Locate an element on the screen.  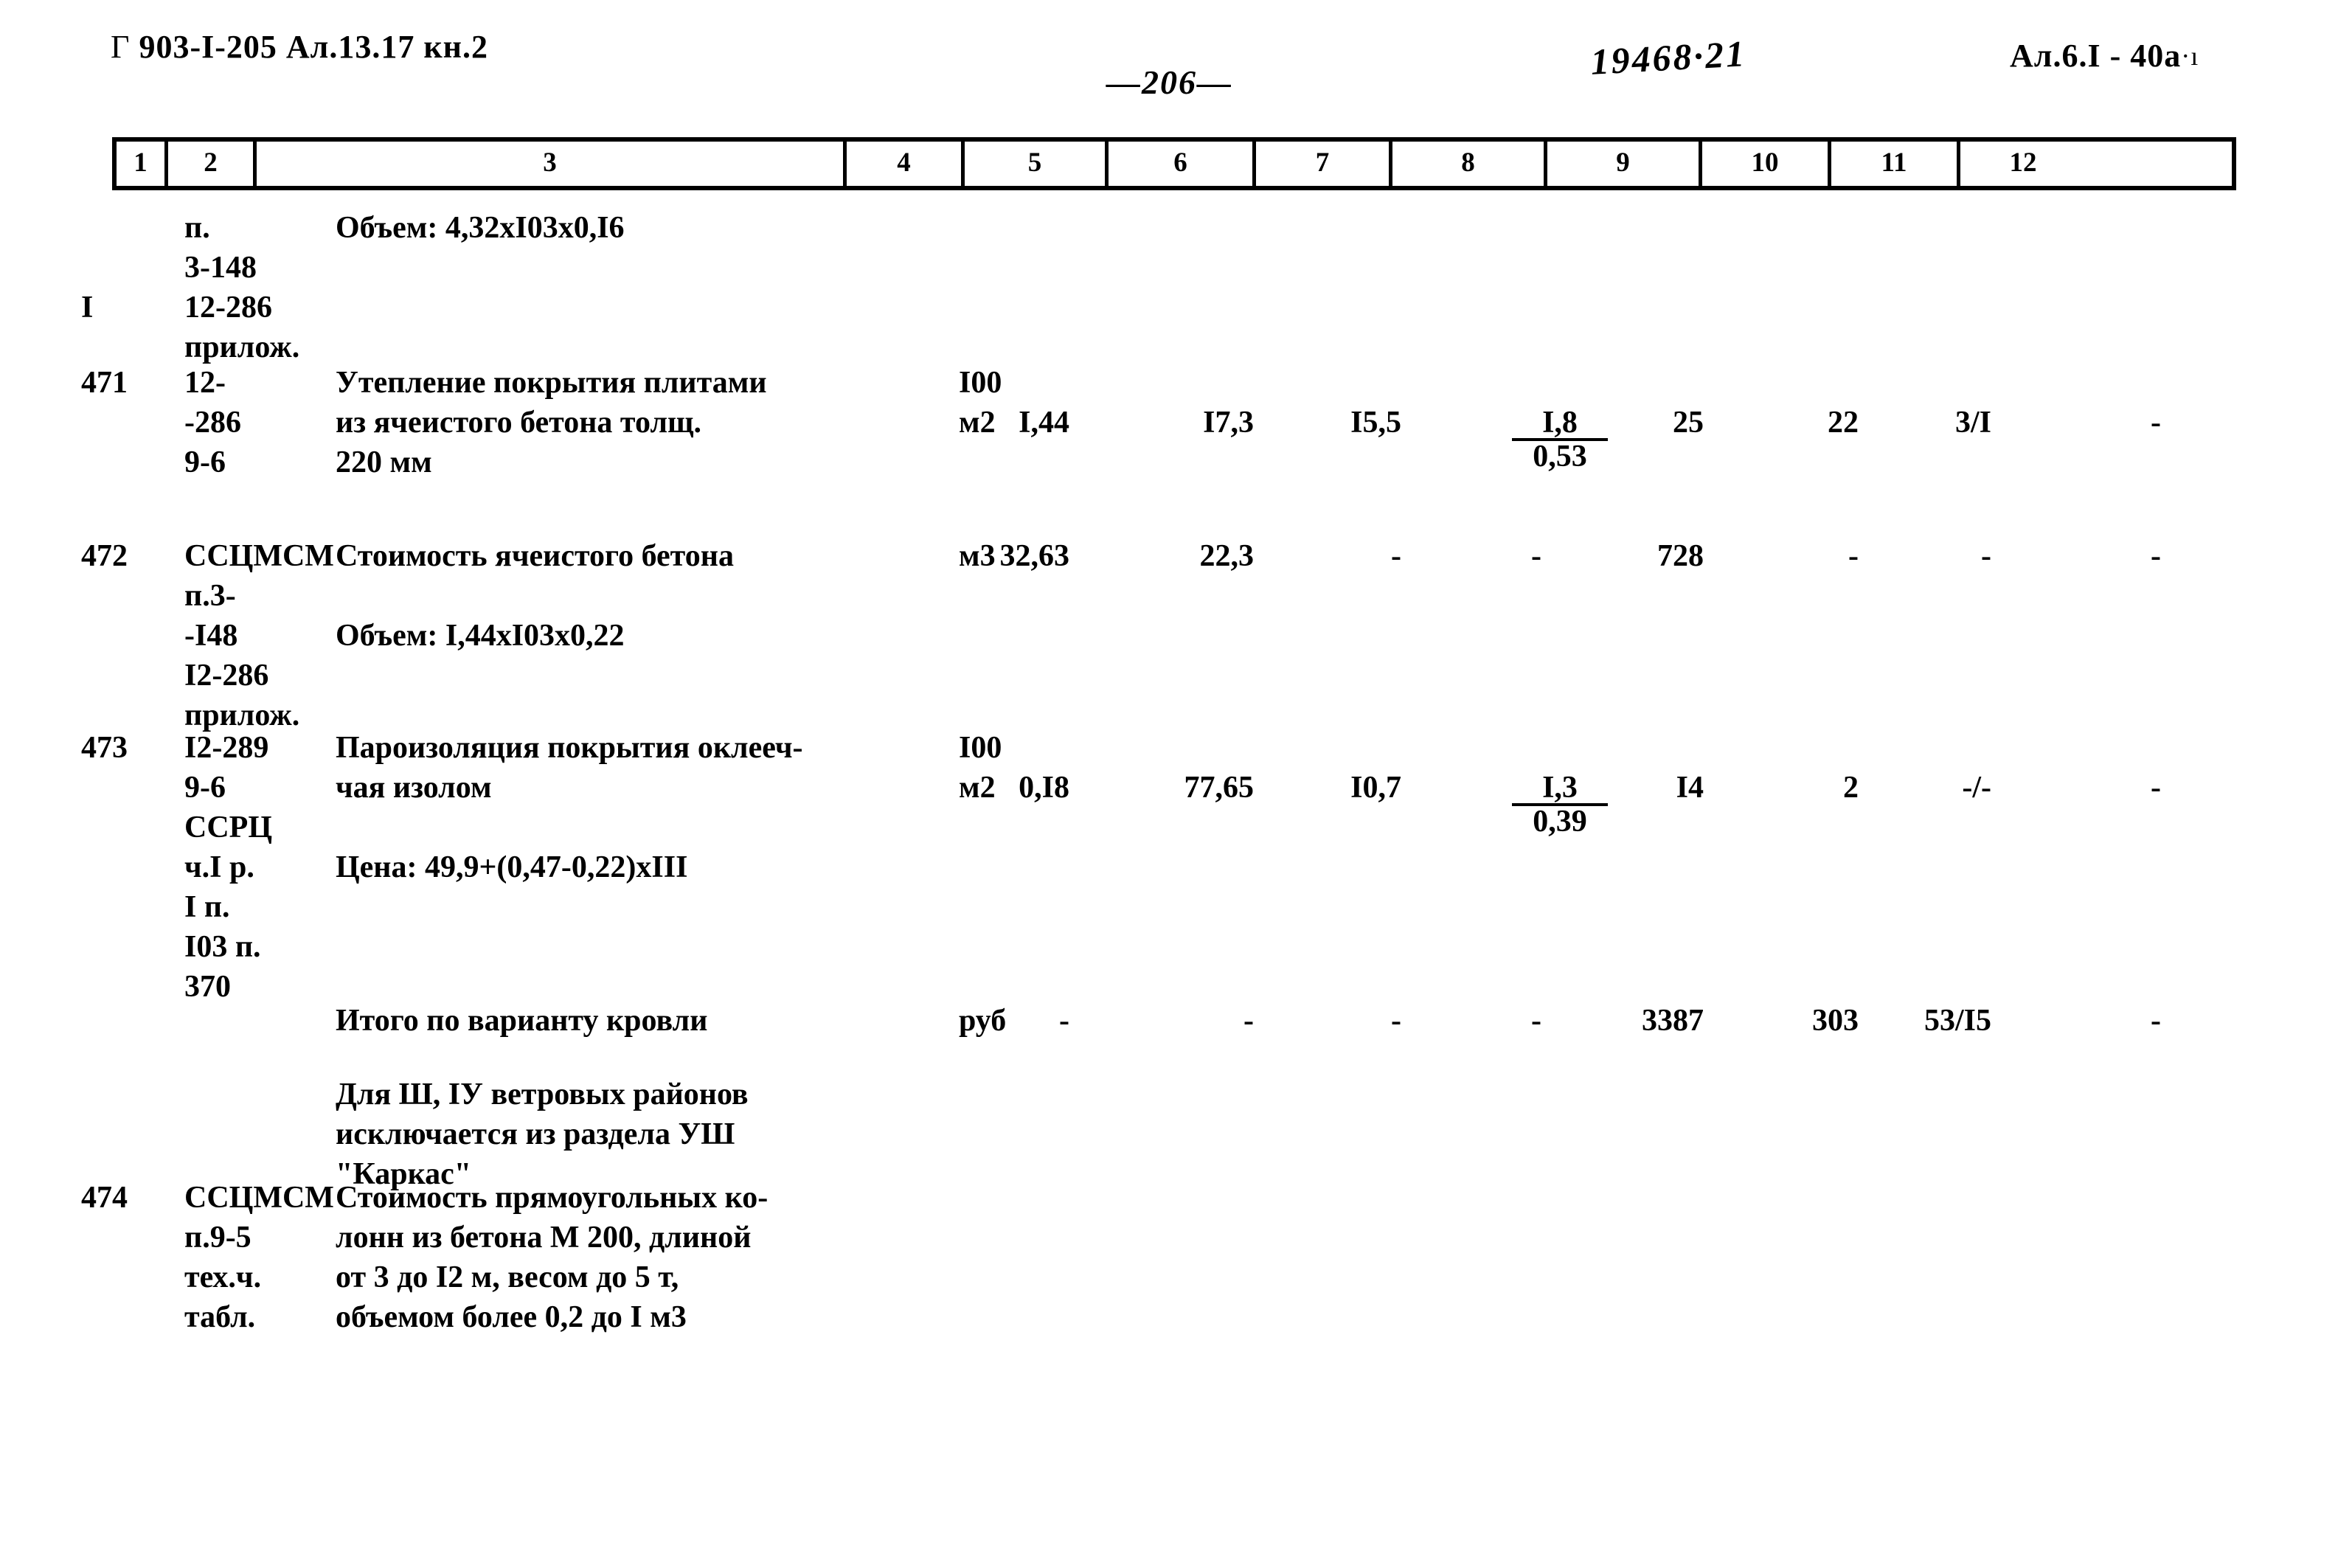
row-value-col9: 25 is located at coordinates (1688, 423).